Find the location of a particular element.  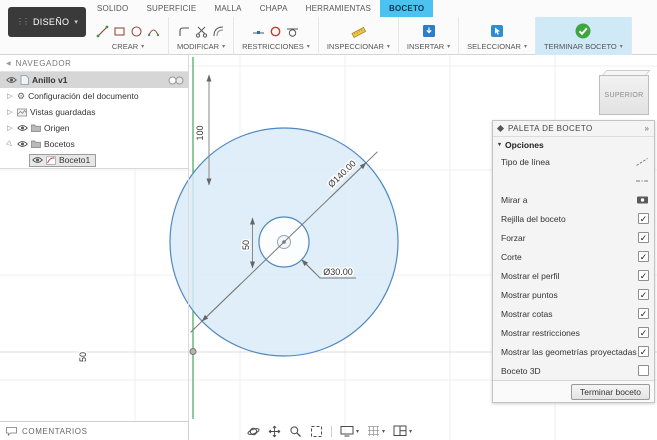

palette-grip-icon is located at coordinates (500, 128).